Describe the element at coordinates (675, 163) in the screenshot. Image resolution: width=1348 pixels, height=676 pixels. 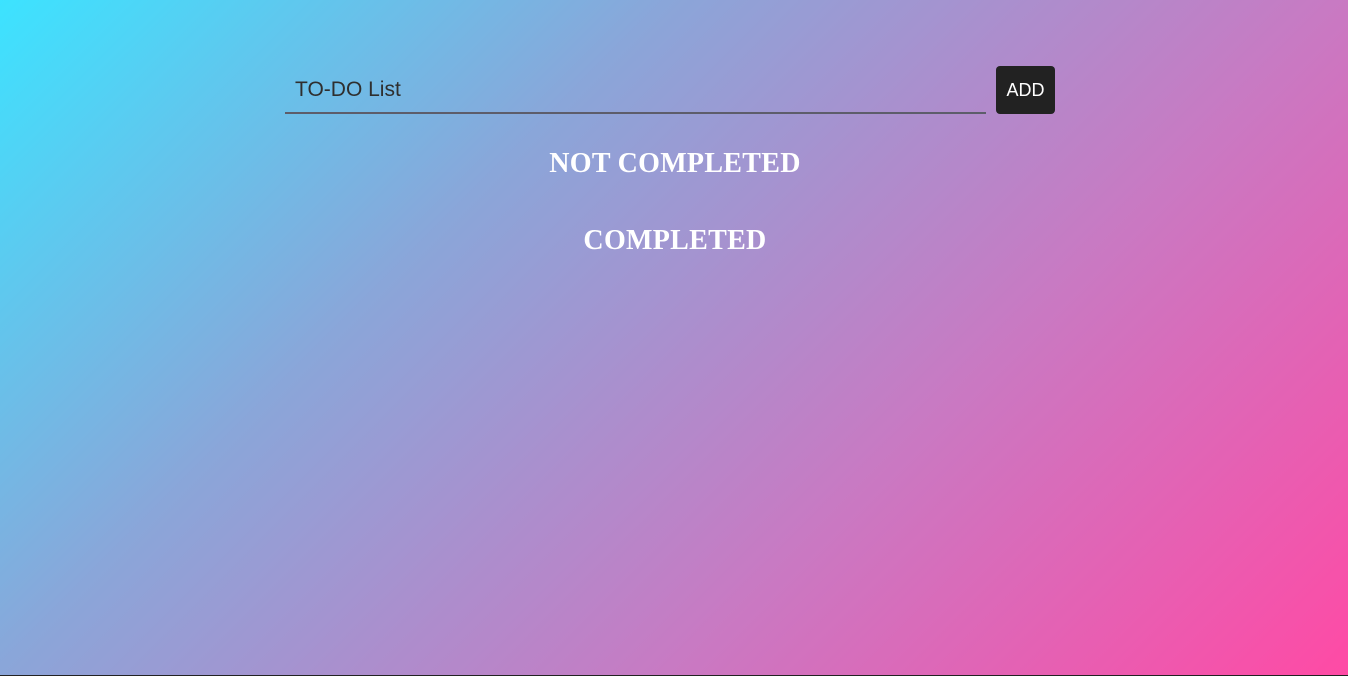
I see `not-completed-heading: NOT COMPLETED` at that location.